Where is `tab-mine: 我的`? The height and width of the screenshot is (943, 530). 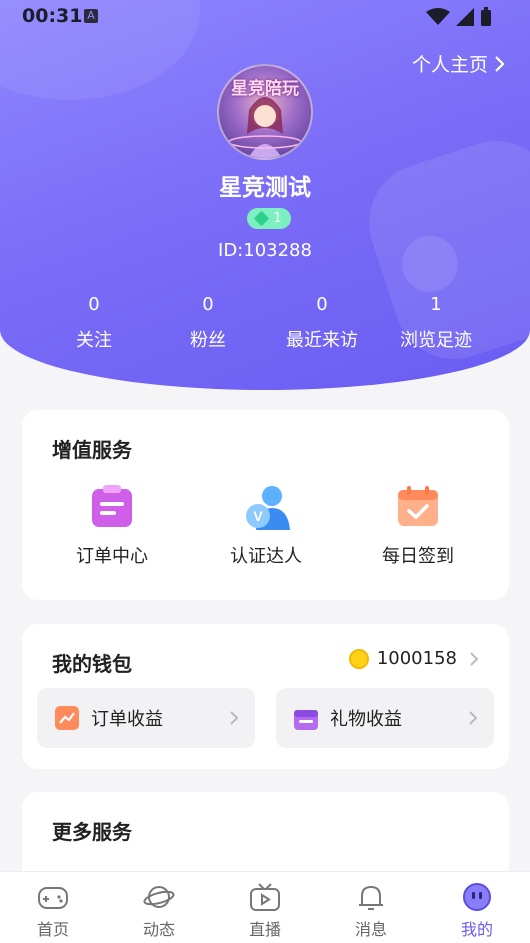 tab-mine: 我的 is located at coordinates (477, 907).